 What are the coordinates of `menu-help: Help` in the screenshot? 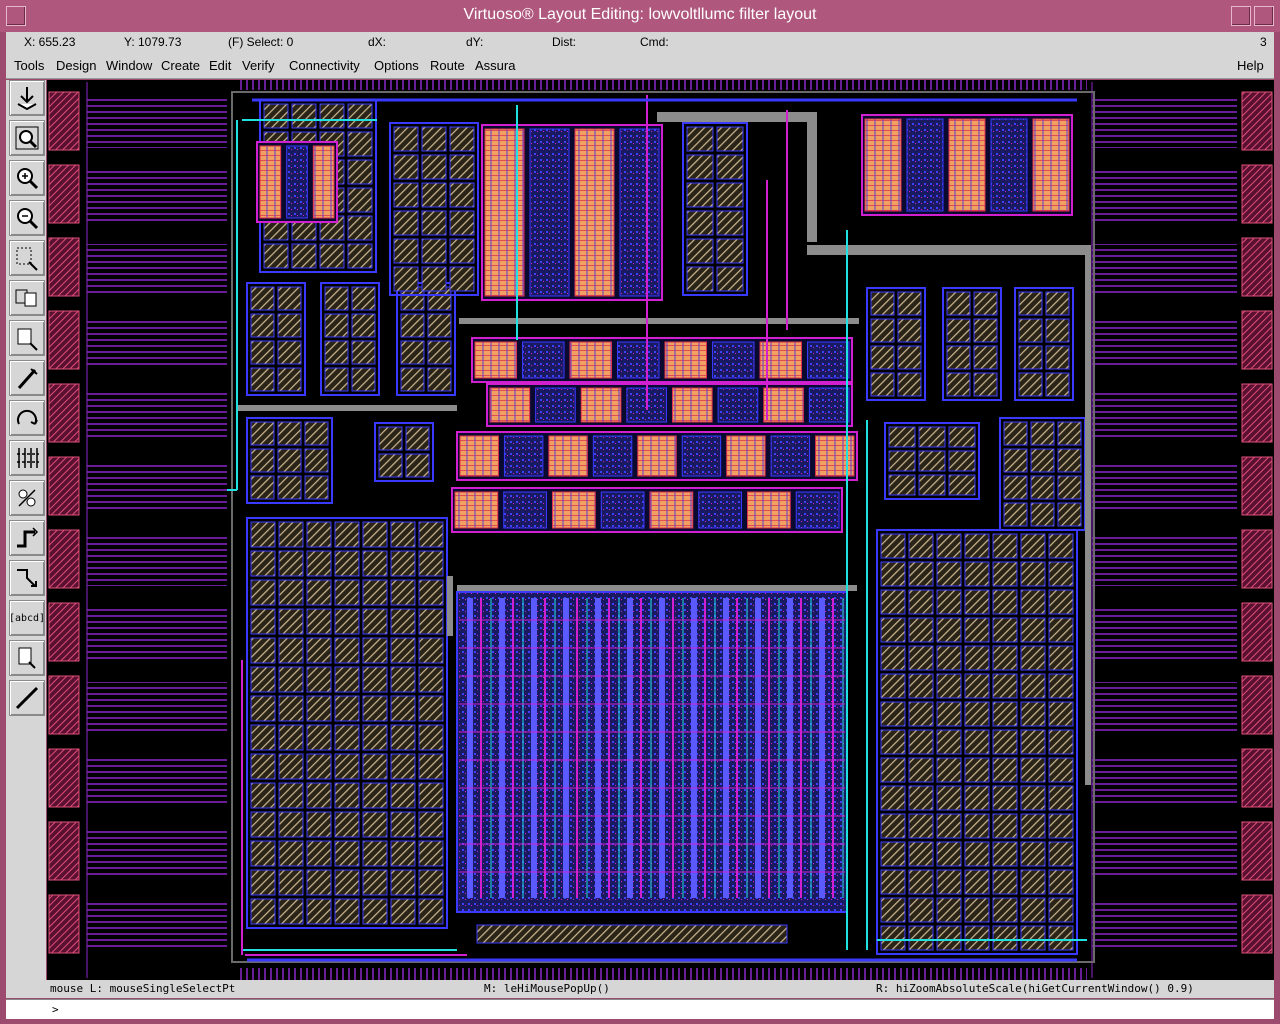 It's located at (1250, 65).